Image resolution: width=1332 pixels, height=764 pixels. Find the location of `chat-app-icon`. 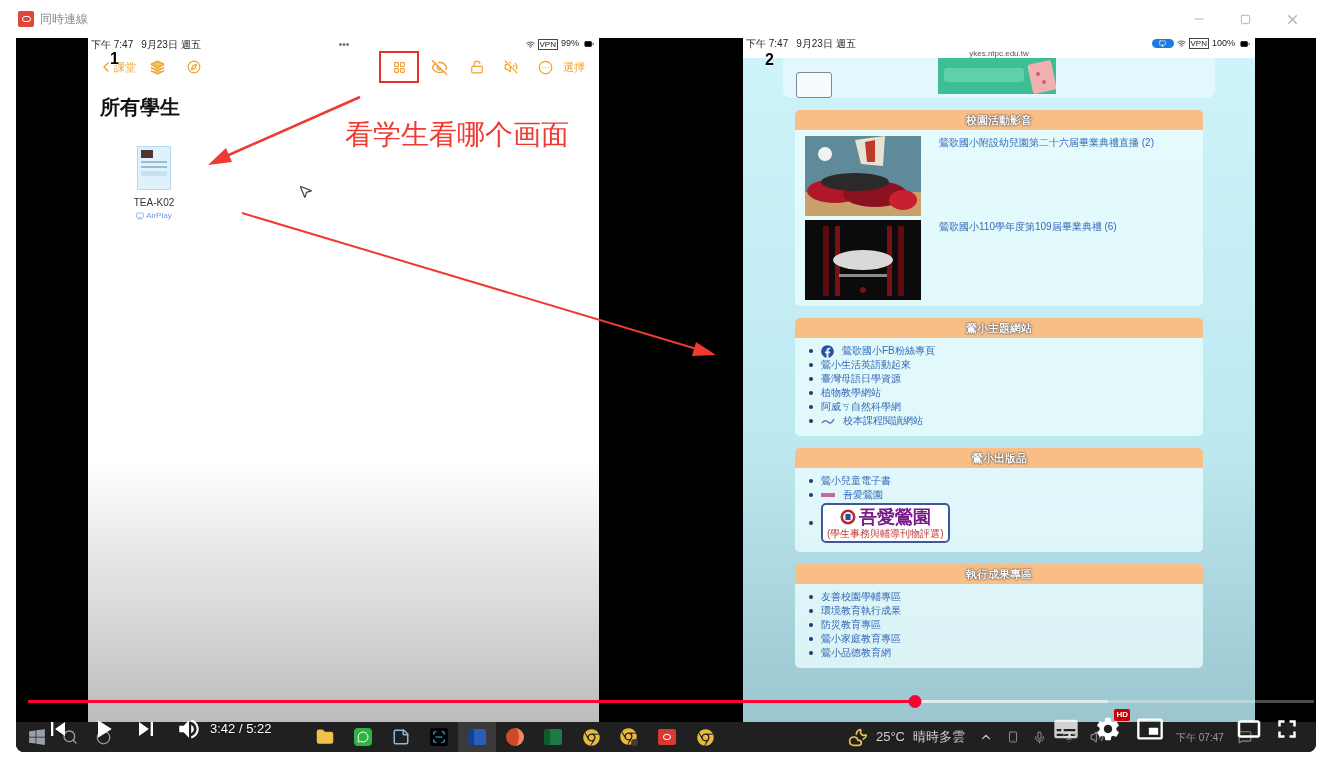

chat-app-icon is located at coordinates (363, 737).